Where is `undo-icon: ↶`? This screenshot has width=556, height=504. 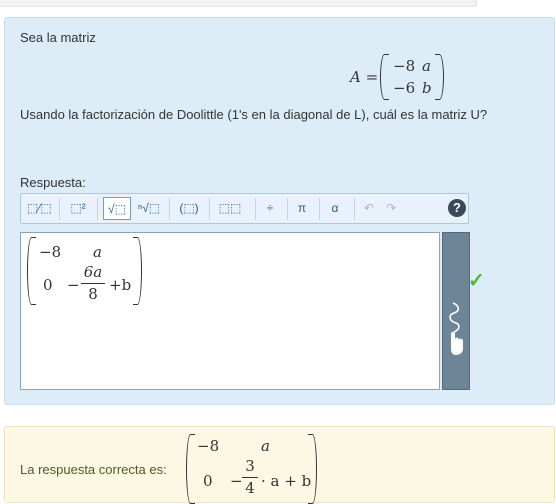 undo-icon: ↶ is located at coordinates (369, 208).